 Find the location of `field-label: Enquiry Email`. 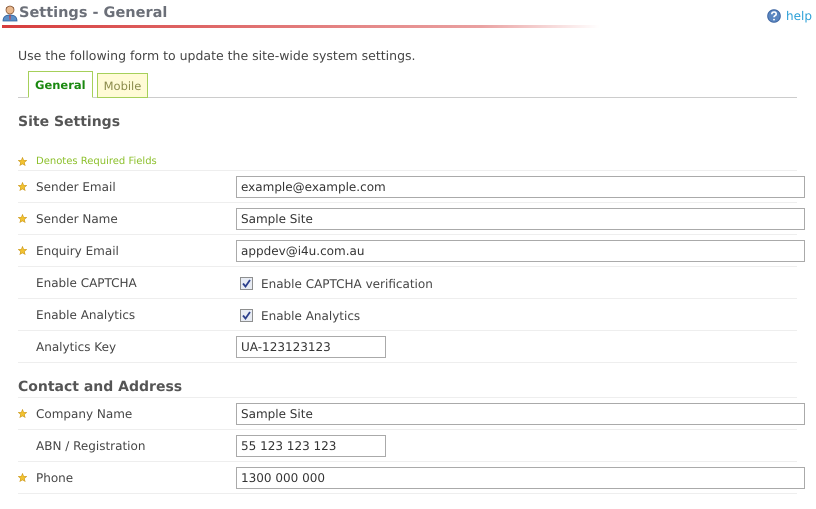

field-label: Enquiry Email is located at coordinates (77, 251).